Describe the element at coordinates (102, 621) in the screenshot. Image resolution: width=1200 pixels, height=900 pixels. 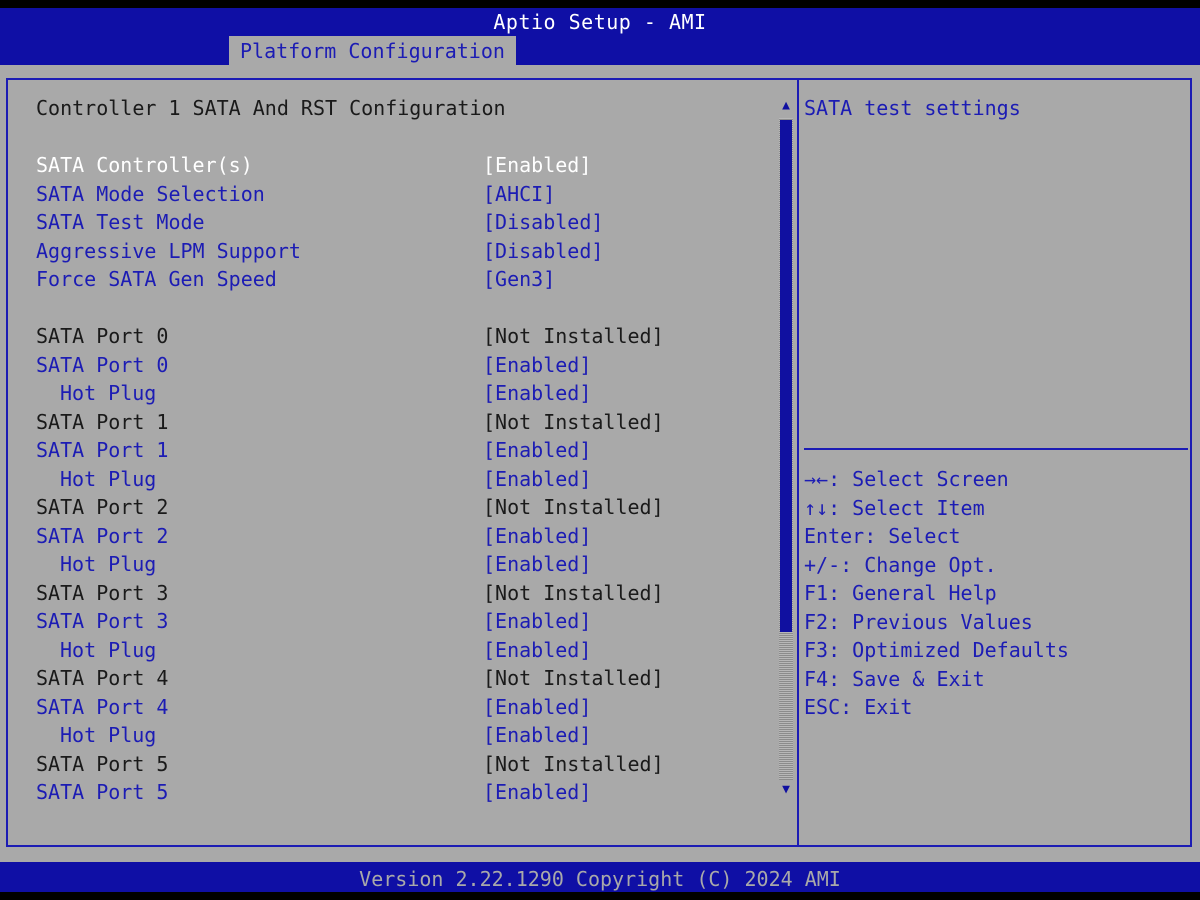
I see `setting-label: SATA Port 3` at that location.